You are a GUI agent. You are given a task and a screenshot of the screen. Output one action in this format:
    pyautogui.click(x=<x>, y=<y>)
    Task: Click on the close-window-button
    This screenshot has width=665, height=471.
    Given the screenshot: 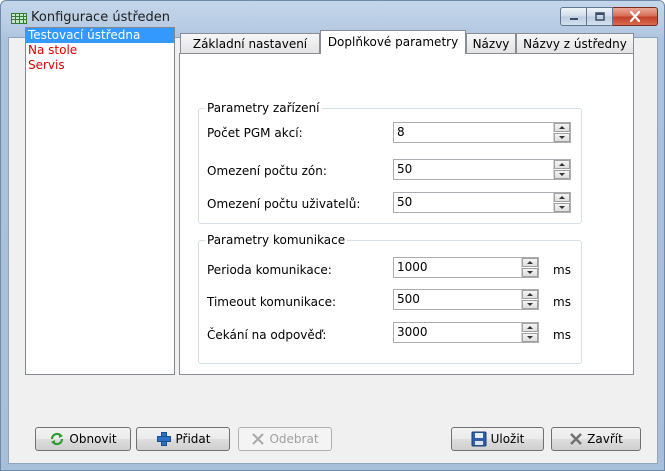 What is the action you would take?
    pyautogui.click(x=635, y=16)
    